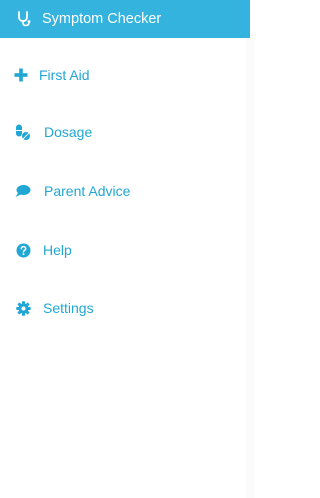 This screenshot has height=498, width=320. What do you see at coordinates (57, 250) in the screenshot?
I see `sidebar-item-label: Help` at bounding box center [57, 250].